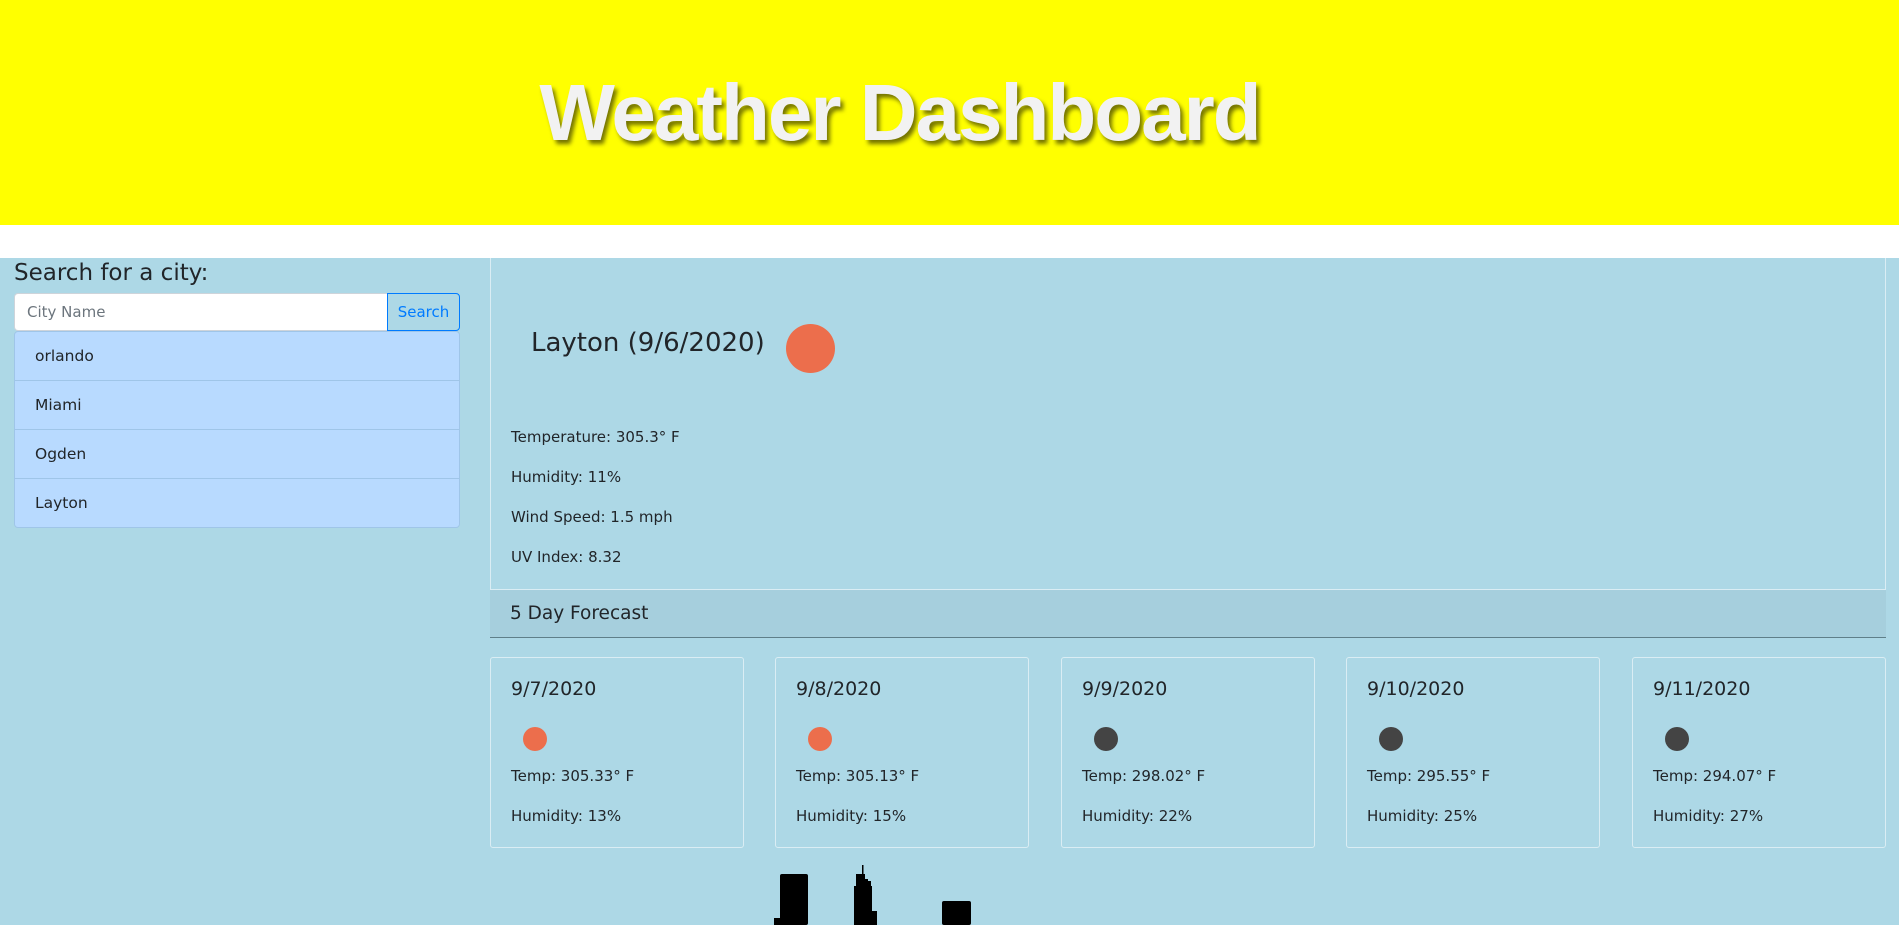  What do you see at coordinates (1702, 689) in the screenshot?
I see `forecast-date: 9/11/2020` at bounding box center [1702, 689].